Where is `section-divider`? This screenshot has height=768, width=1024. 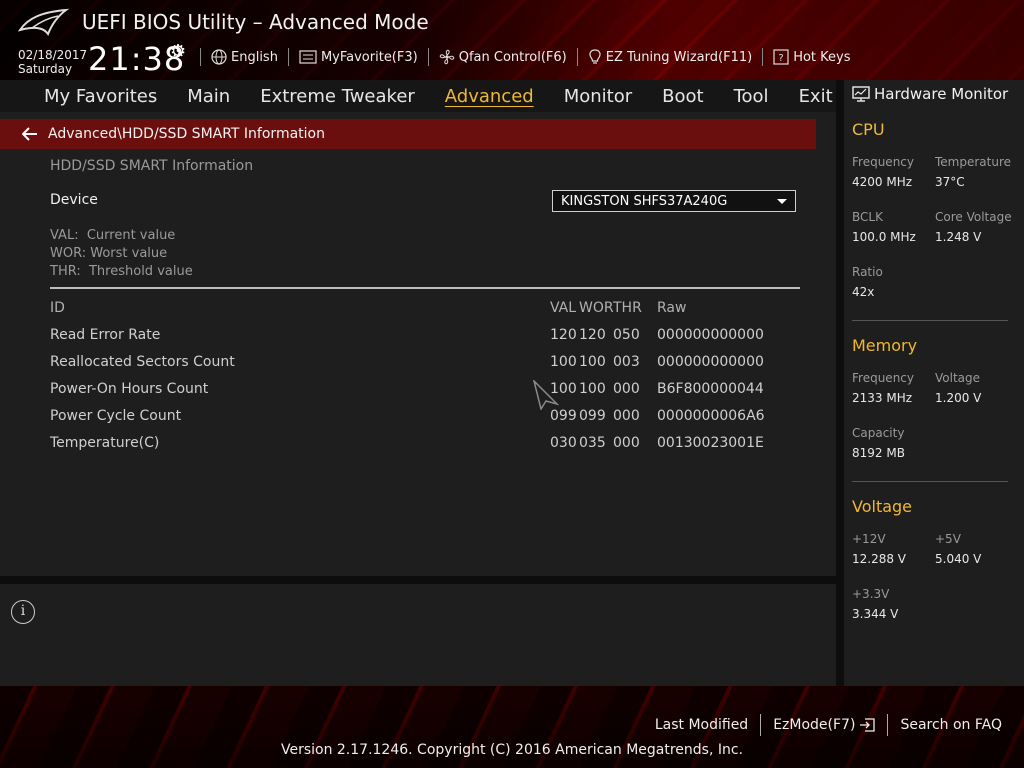
section-divider is located at coordinates (425, 288).